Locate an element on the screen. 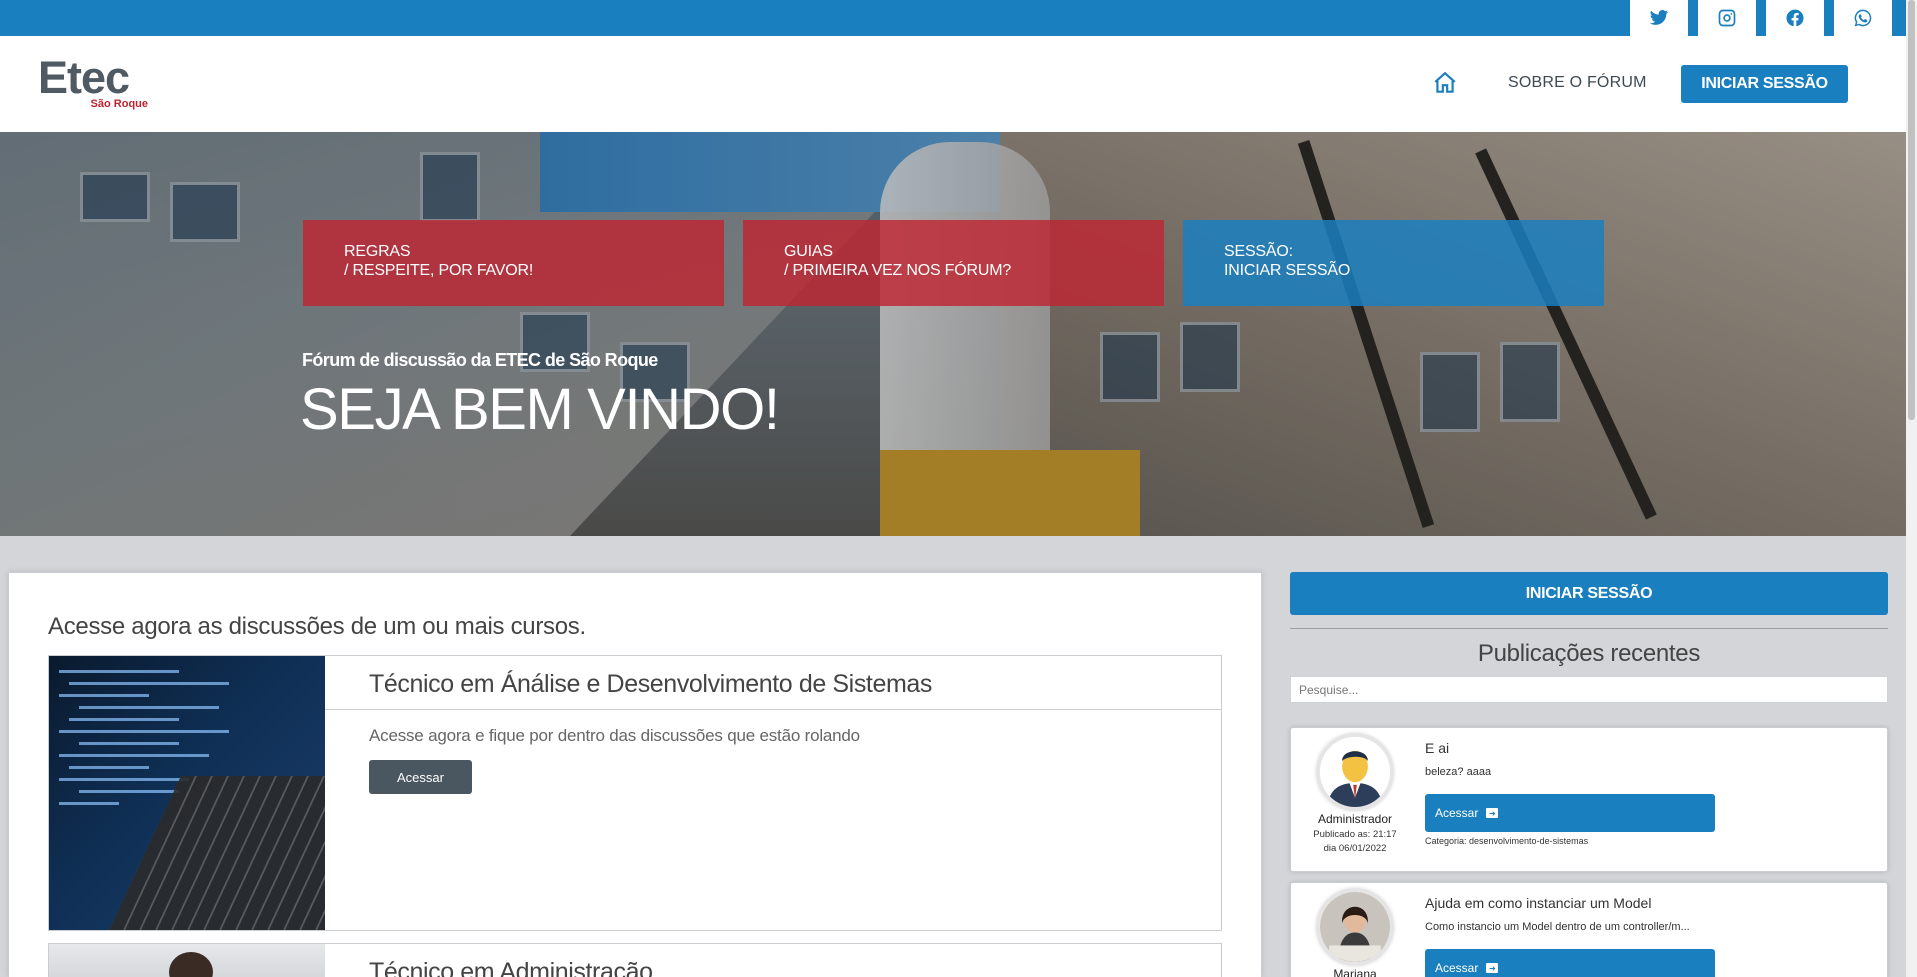  hero-title: SEJA BEM VINDO! is located at coordinates (540, 409).